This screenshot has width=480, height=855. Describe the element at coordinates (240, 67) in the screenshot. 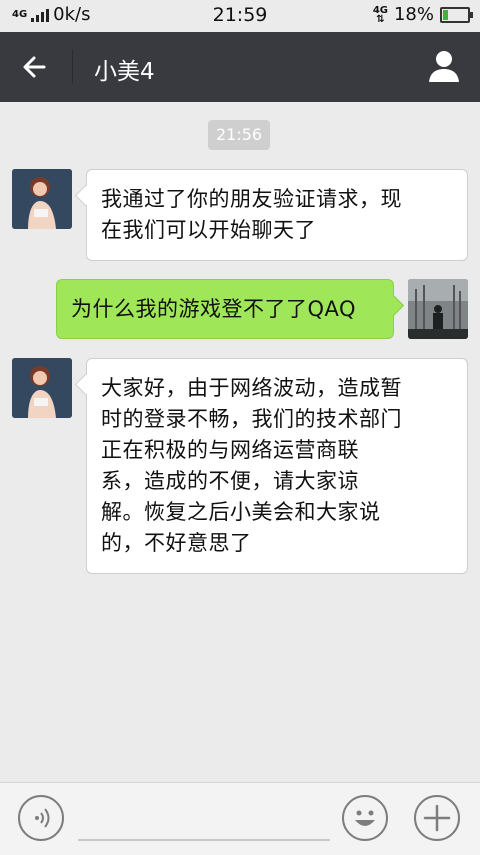

I see `chat-header: 小美4` at that location.